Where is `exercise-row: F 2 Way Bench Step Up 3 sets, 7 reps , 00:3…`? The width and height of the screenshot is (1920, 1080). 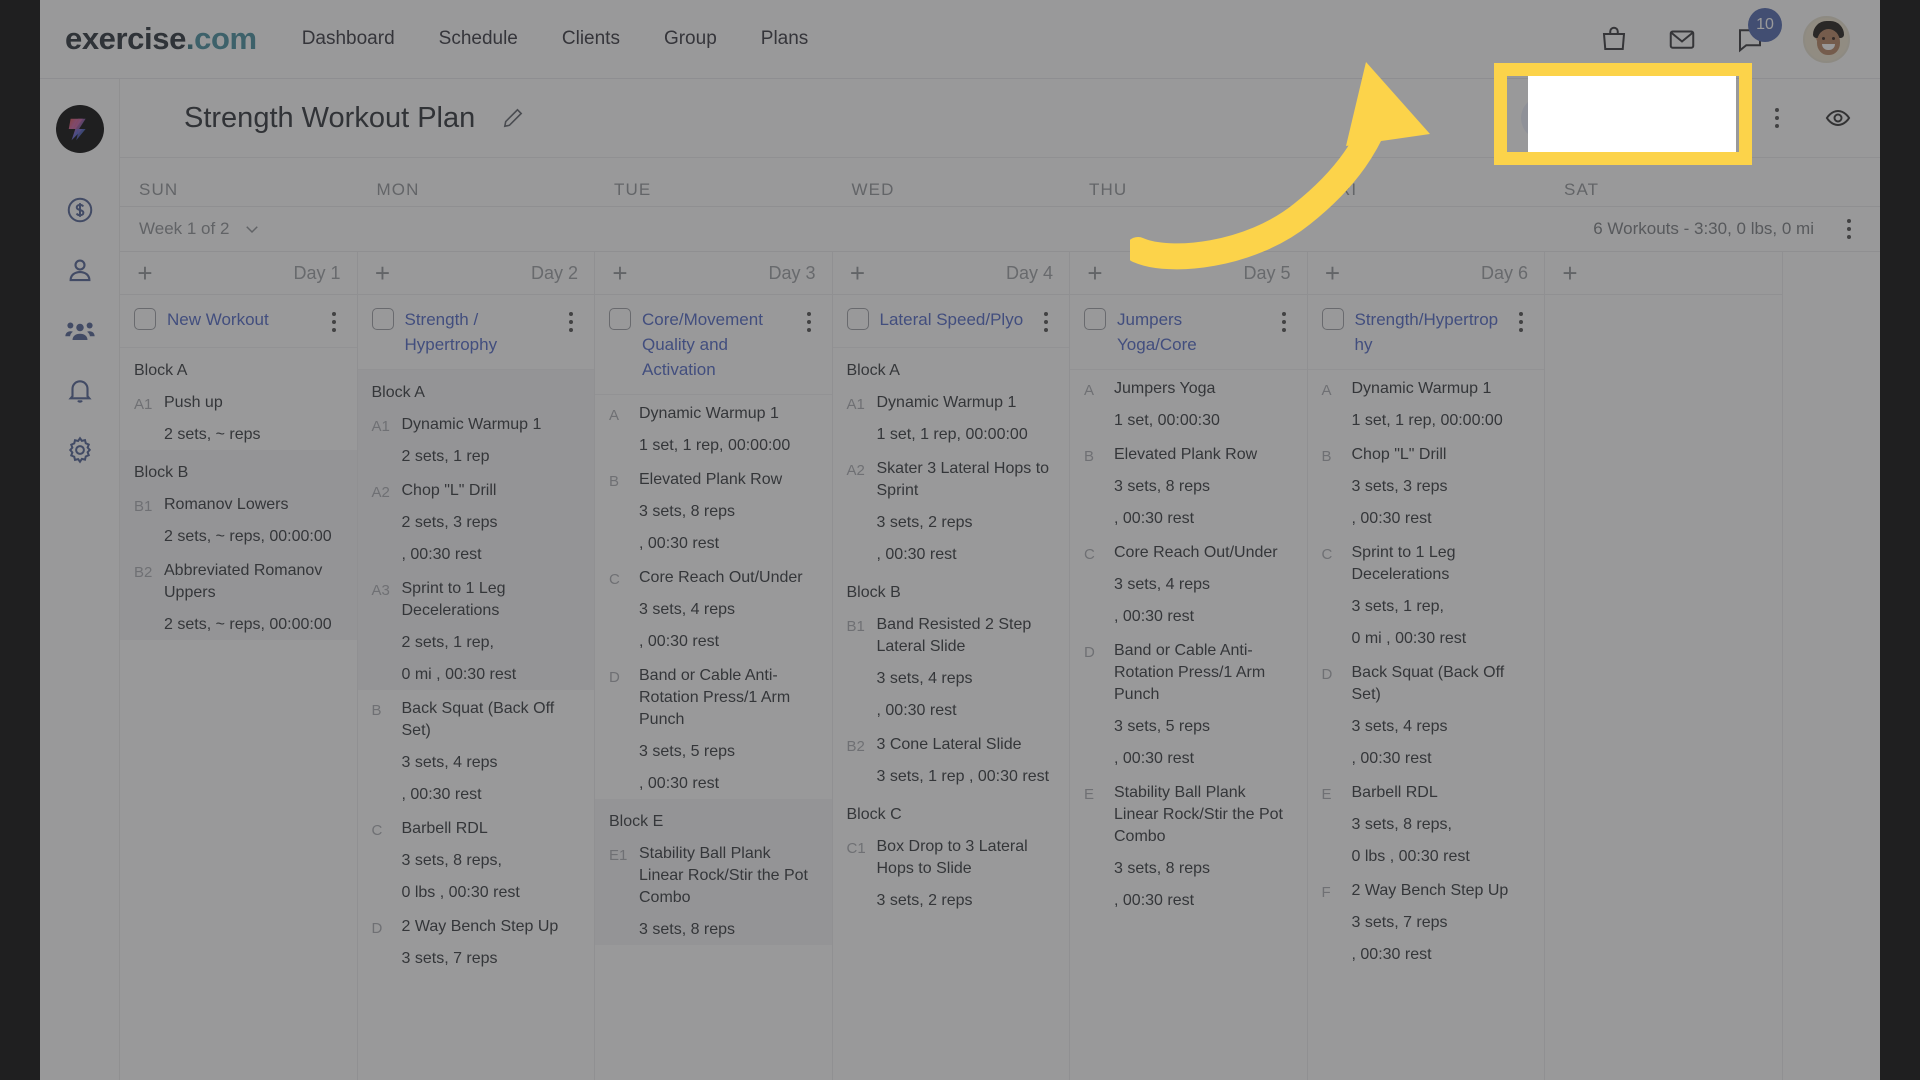 exercise-row: F 2 Way Bench Step Up 3 sets, 7 reps , 00:3… is located at coordinates (1426, 921).